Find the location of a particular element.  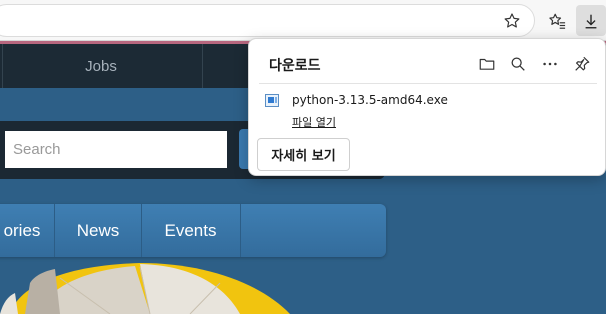

pin-icon is located at coordinates (582, 64).